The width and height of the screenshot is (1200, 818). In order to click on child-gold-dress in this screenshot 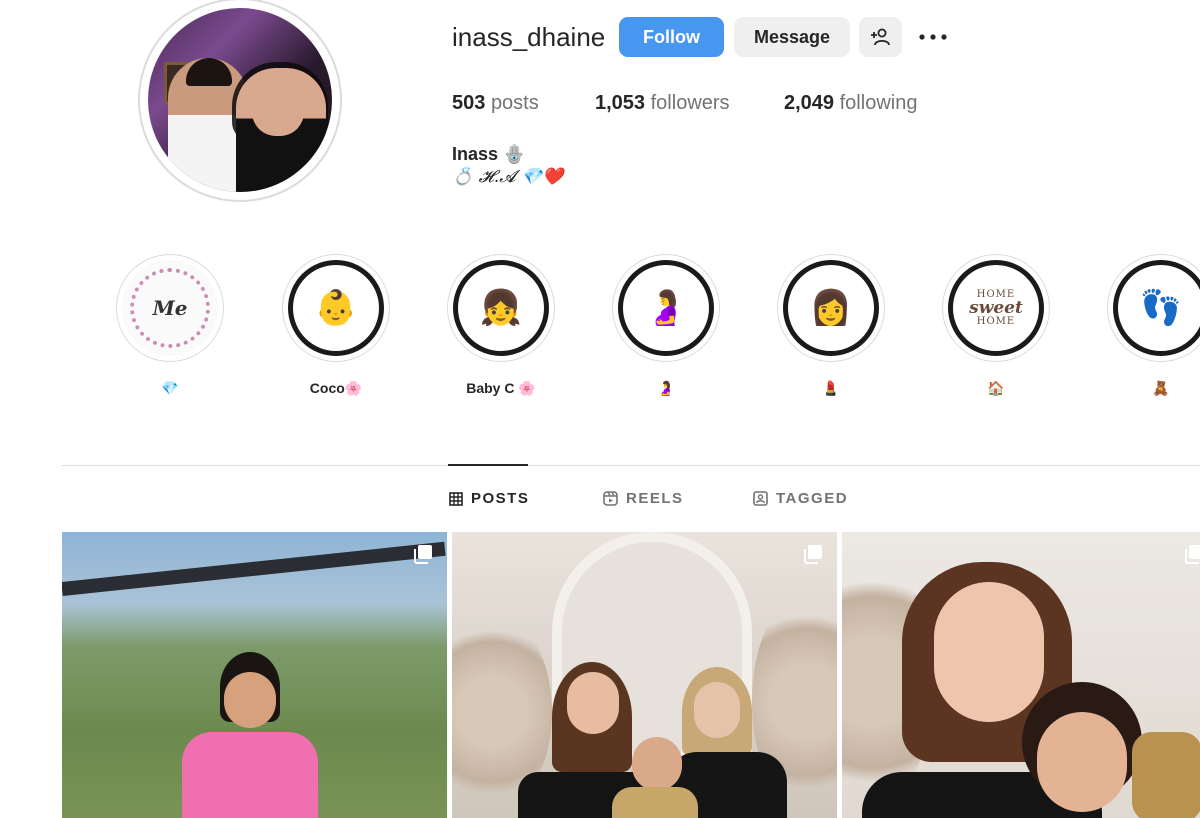, I will do `click(1166, 775)`.